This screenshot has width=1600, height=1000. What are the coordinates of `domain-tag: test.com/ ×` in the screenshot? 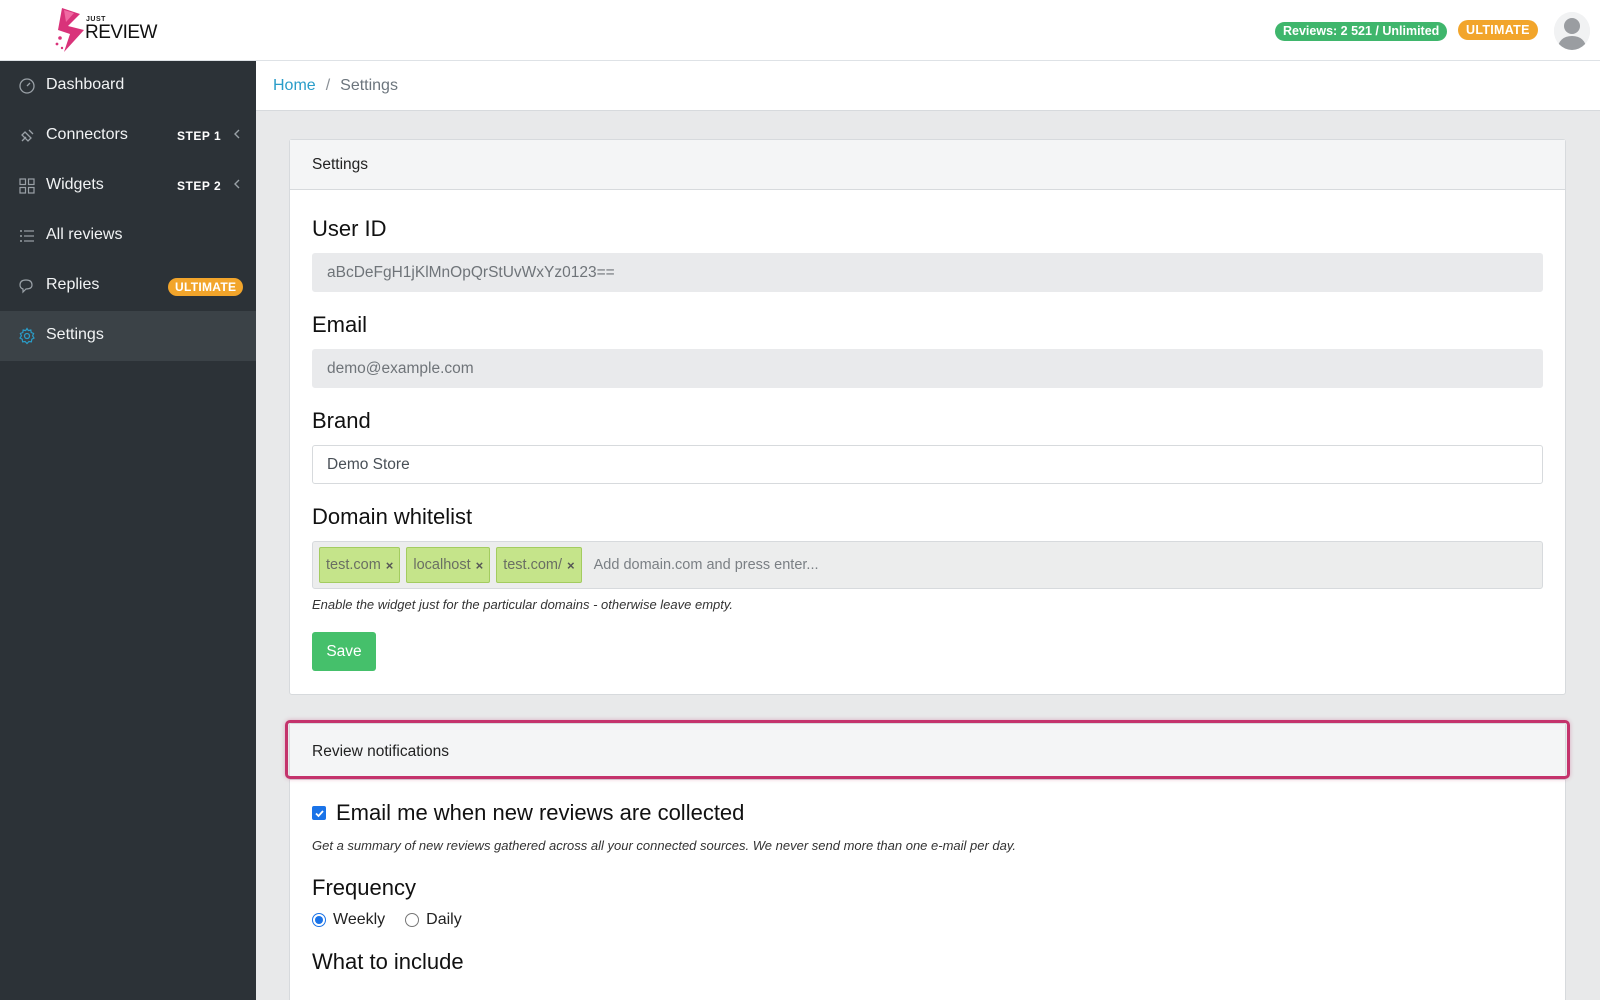 It's located at (539, 565).